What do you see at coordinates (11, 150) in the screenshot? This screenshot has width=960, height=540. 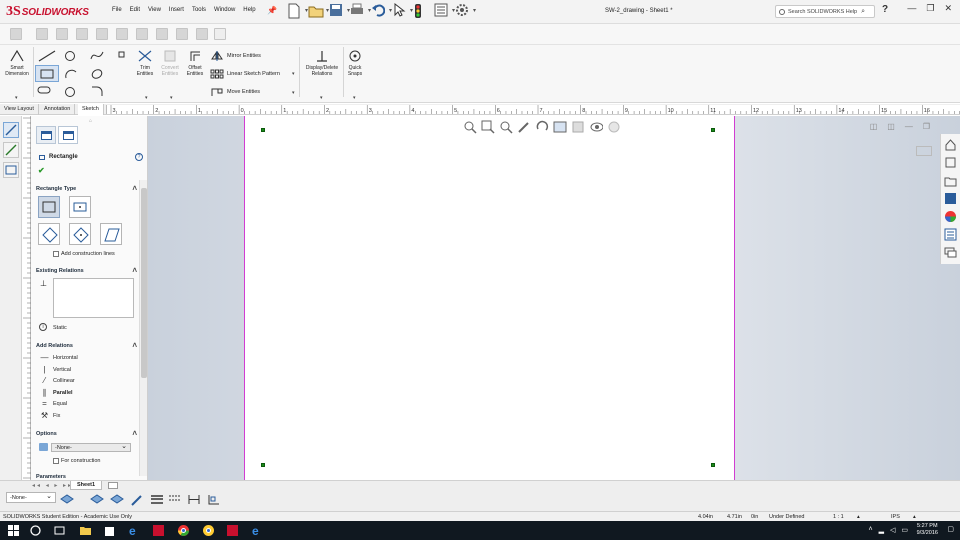 I see `smart-dimension-side-icon` at bounding box center [11, 150].